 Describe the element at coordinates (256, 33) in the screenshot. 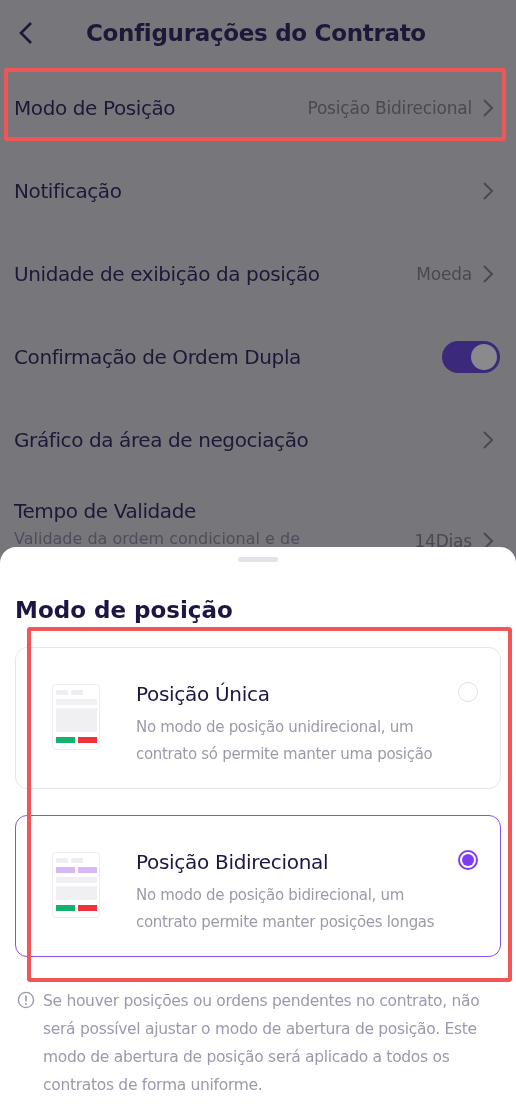

I see `page-title: Configurações do Contrato` at that location.